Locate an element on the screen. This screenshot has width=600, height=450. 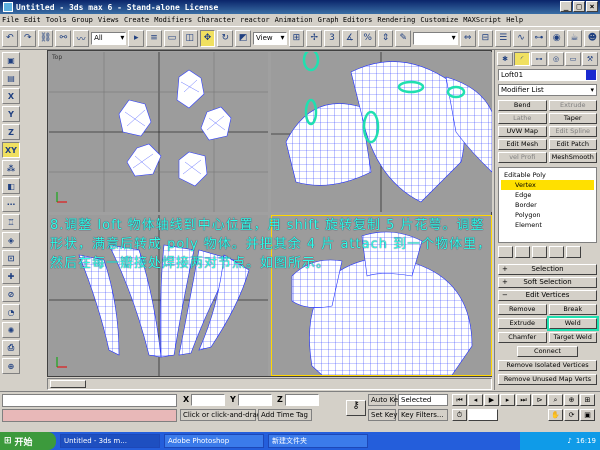
viewport-perspective is located at coordinates (381, 295).